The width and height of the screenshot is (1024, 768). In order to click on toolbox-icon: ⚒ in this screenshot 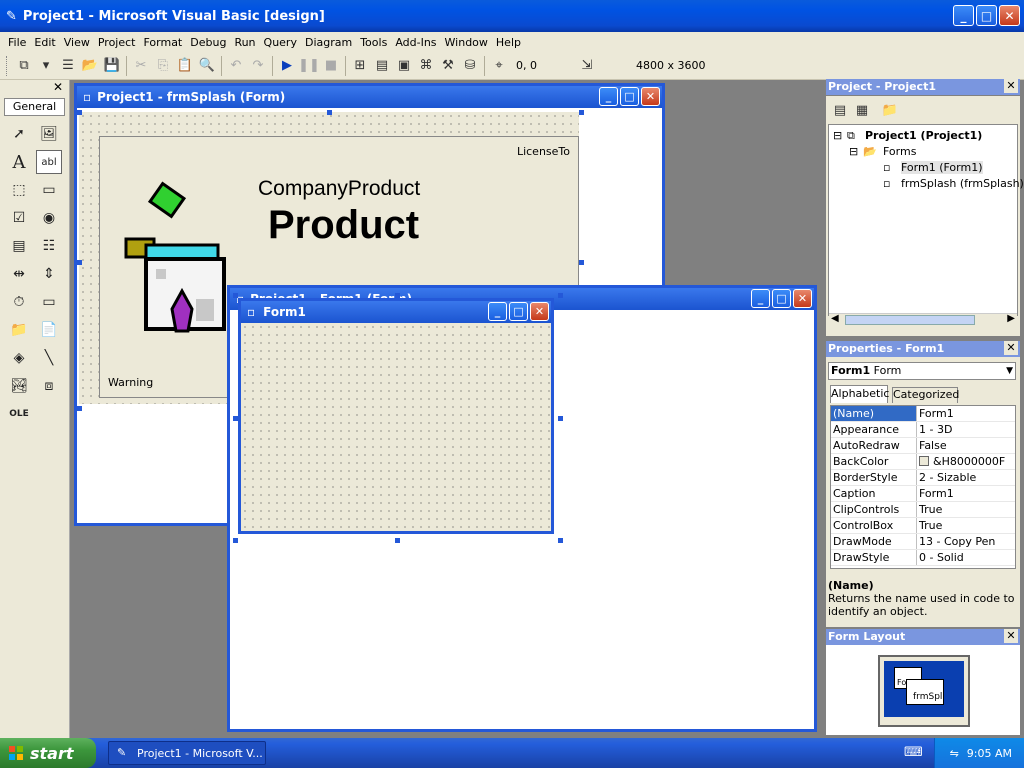, I will do `click(448, 66)`.